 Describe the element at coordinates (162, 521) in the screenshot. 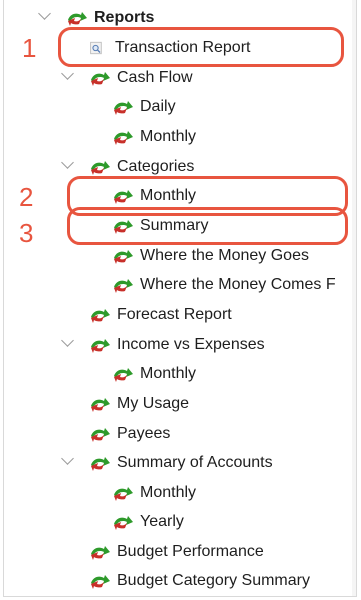

I see `tree-item-label: Yearly` at that location.